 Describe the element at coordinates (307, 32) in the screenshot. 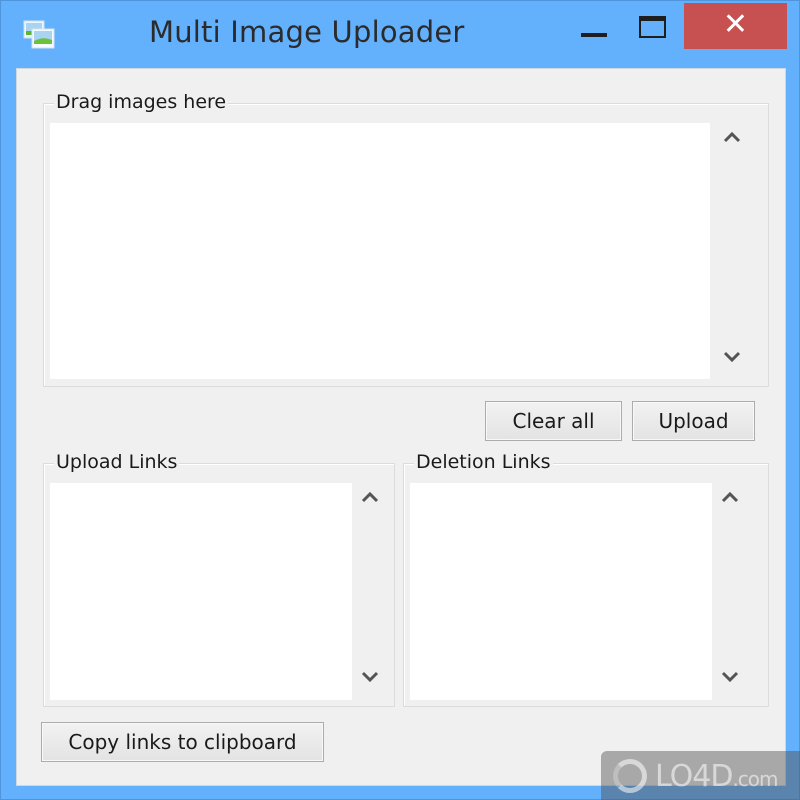

I see `window-title: Multi Image Uploader` at that location.